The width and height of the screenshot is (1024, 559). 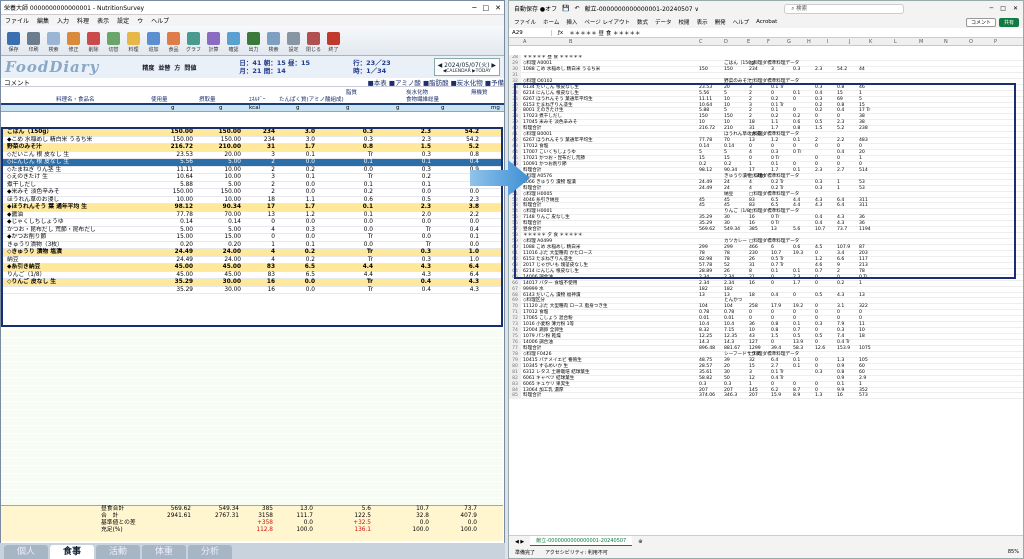 I want to click on cell: 納豆, so click(x=728, y=194).